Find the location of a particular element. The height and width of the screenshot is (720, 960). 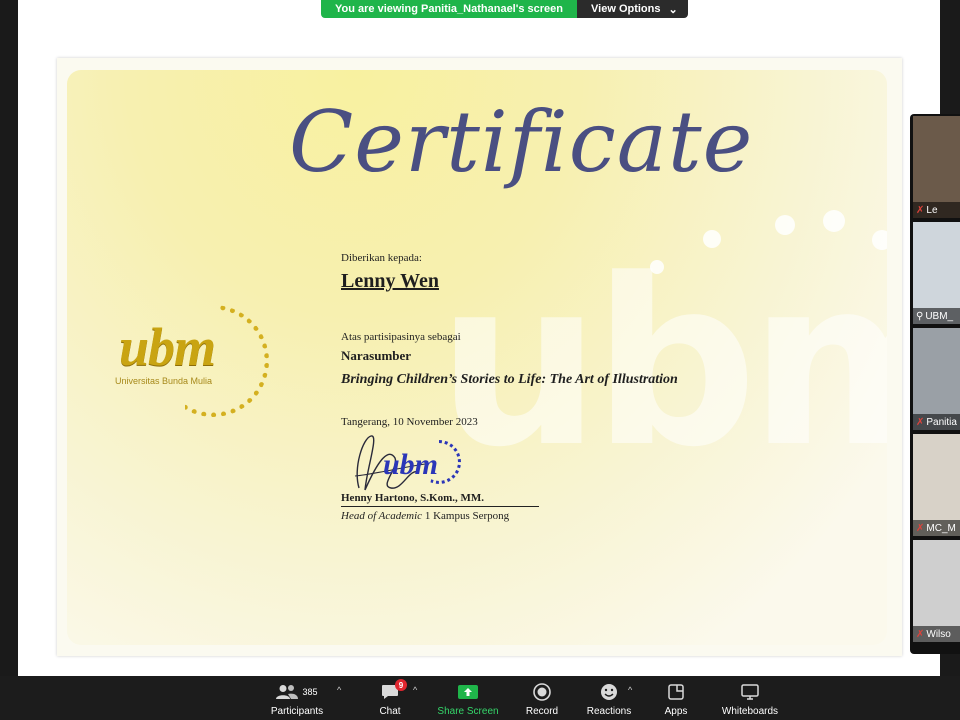

participant-name-bar: ✗ Le is located at coordinates (936, 210).